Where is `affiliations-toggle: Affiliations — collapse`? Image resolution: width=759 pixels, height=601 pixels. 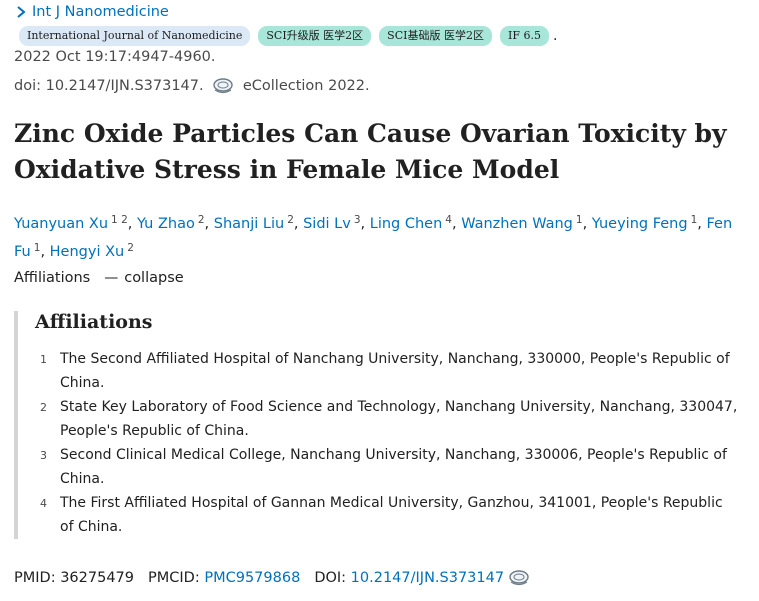
affiliations-toggle: Affiliations — collapse is located at coordinates (99, 278).